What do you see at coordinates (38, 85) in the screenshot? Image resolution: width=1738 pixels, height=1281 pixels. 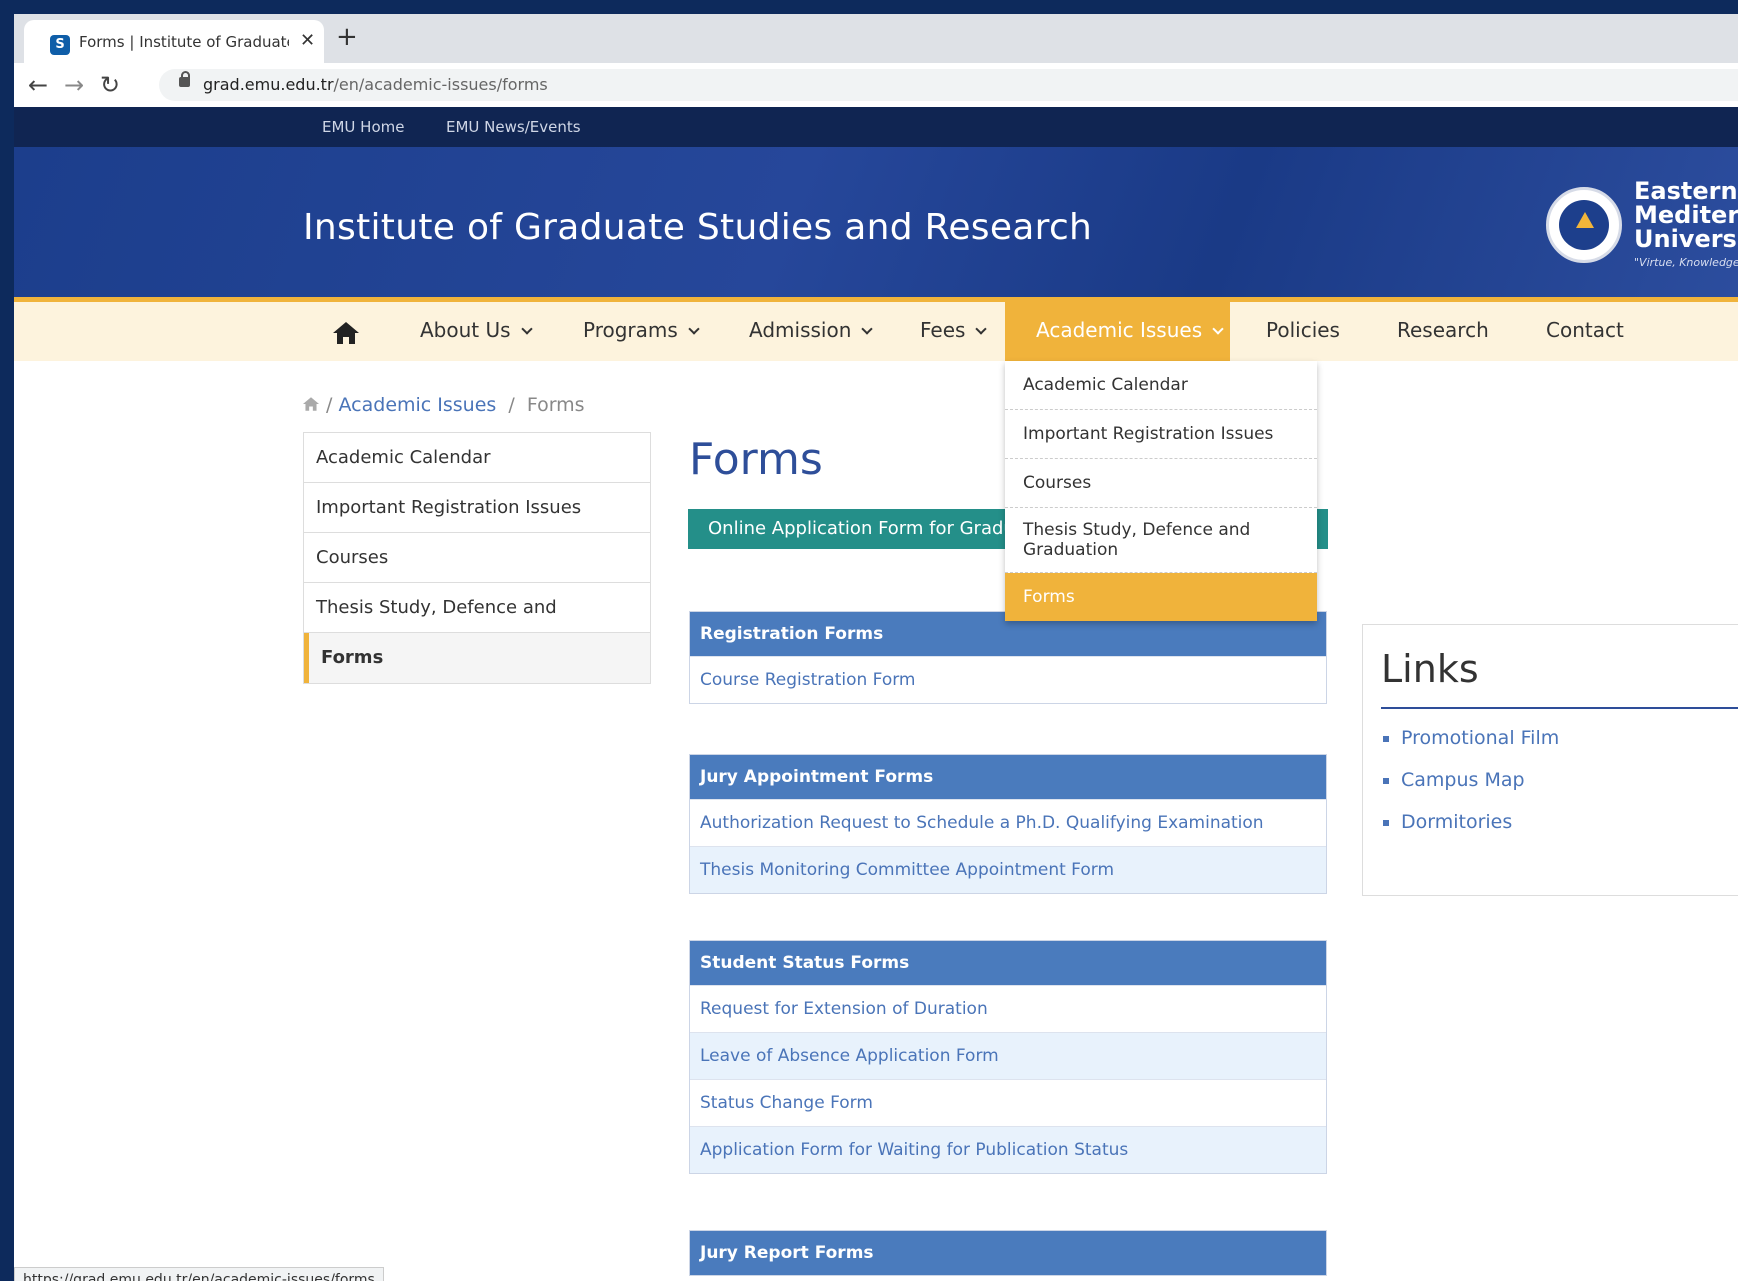 I see `back-arrow-icon: ←` at bounding box center [38, 85].